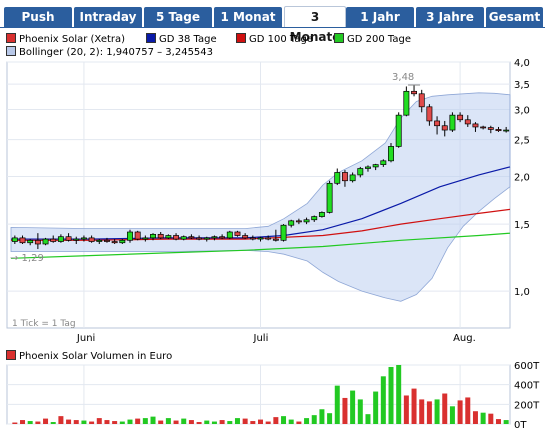  I want to click on price-x-tick-label: Juni, so click(85, 338).